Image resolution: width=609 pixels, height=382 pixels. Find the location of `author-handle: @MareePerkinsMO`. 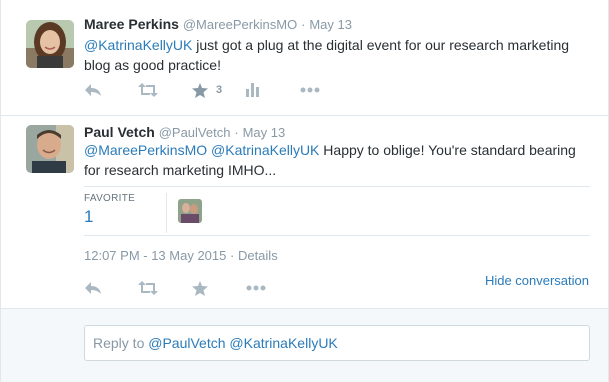

author-handle: @MareePerkinsMO is located at coordinates (240, 24).